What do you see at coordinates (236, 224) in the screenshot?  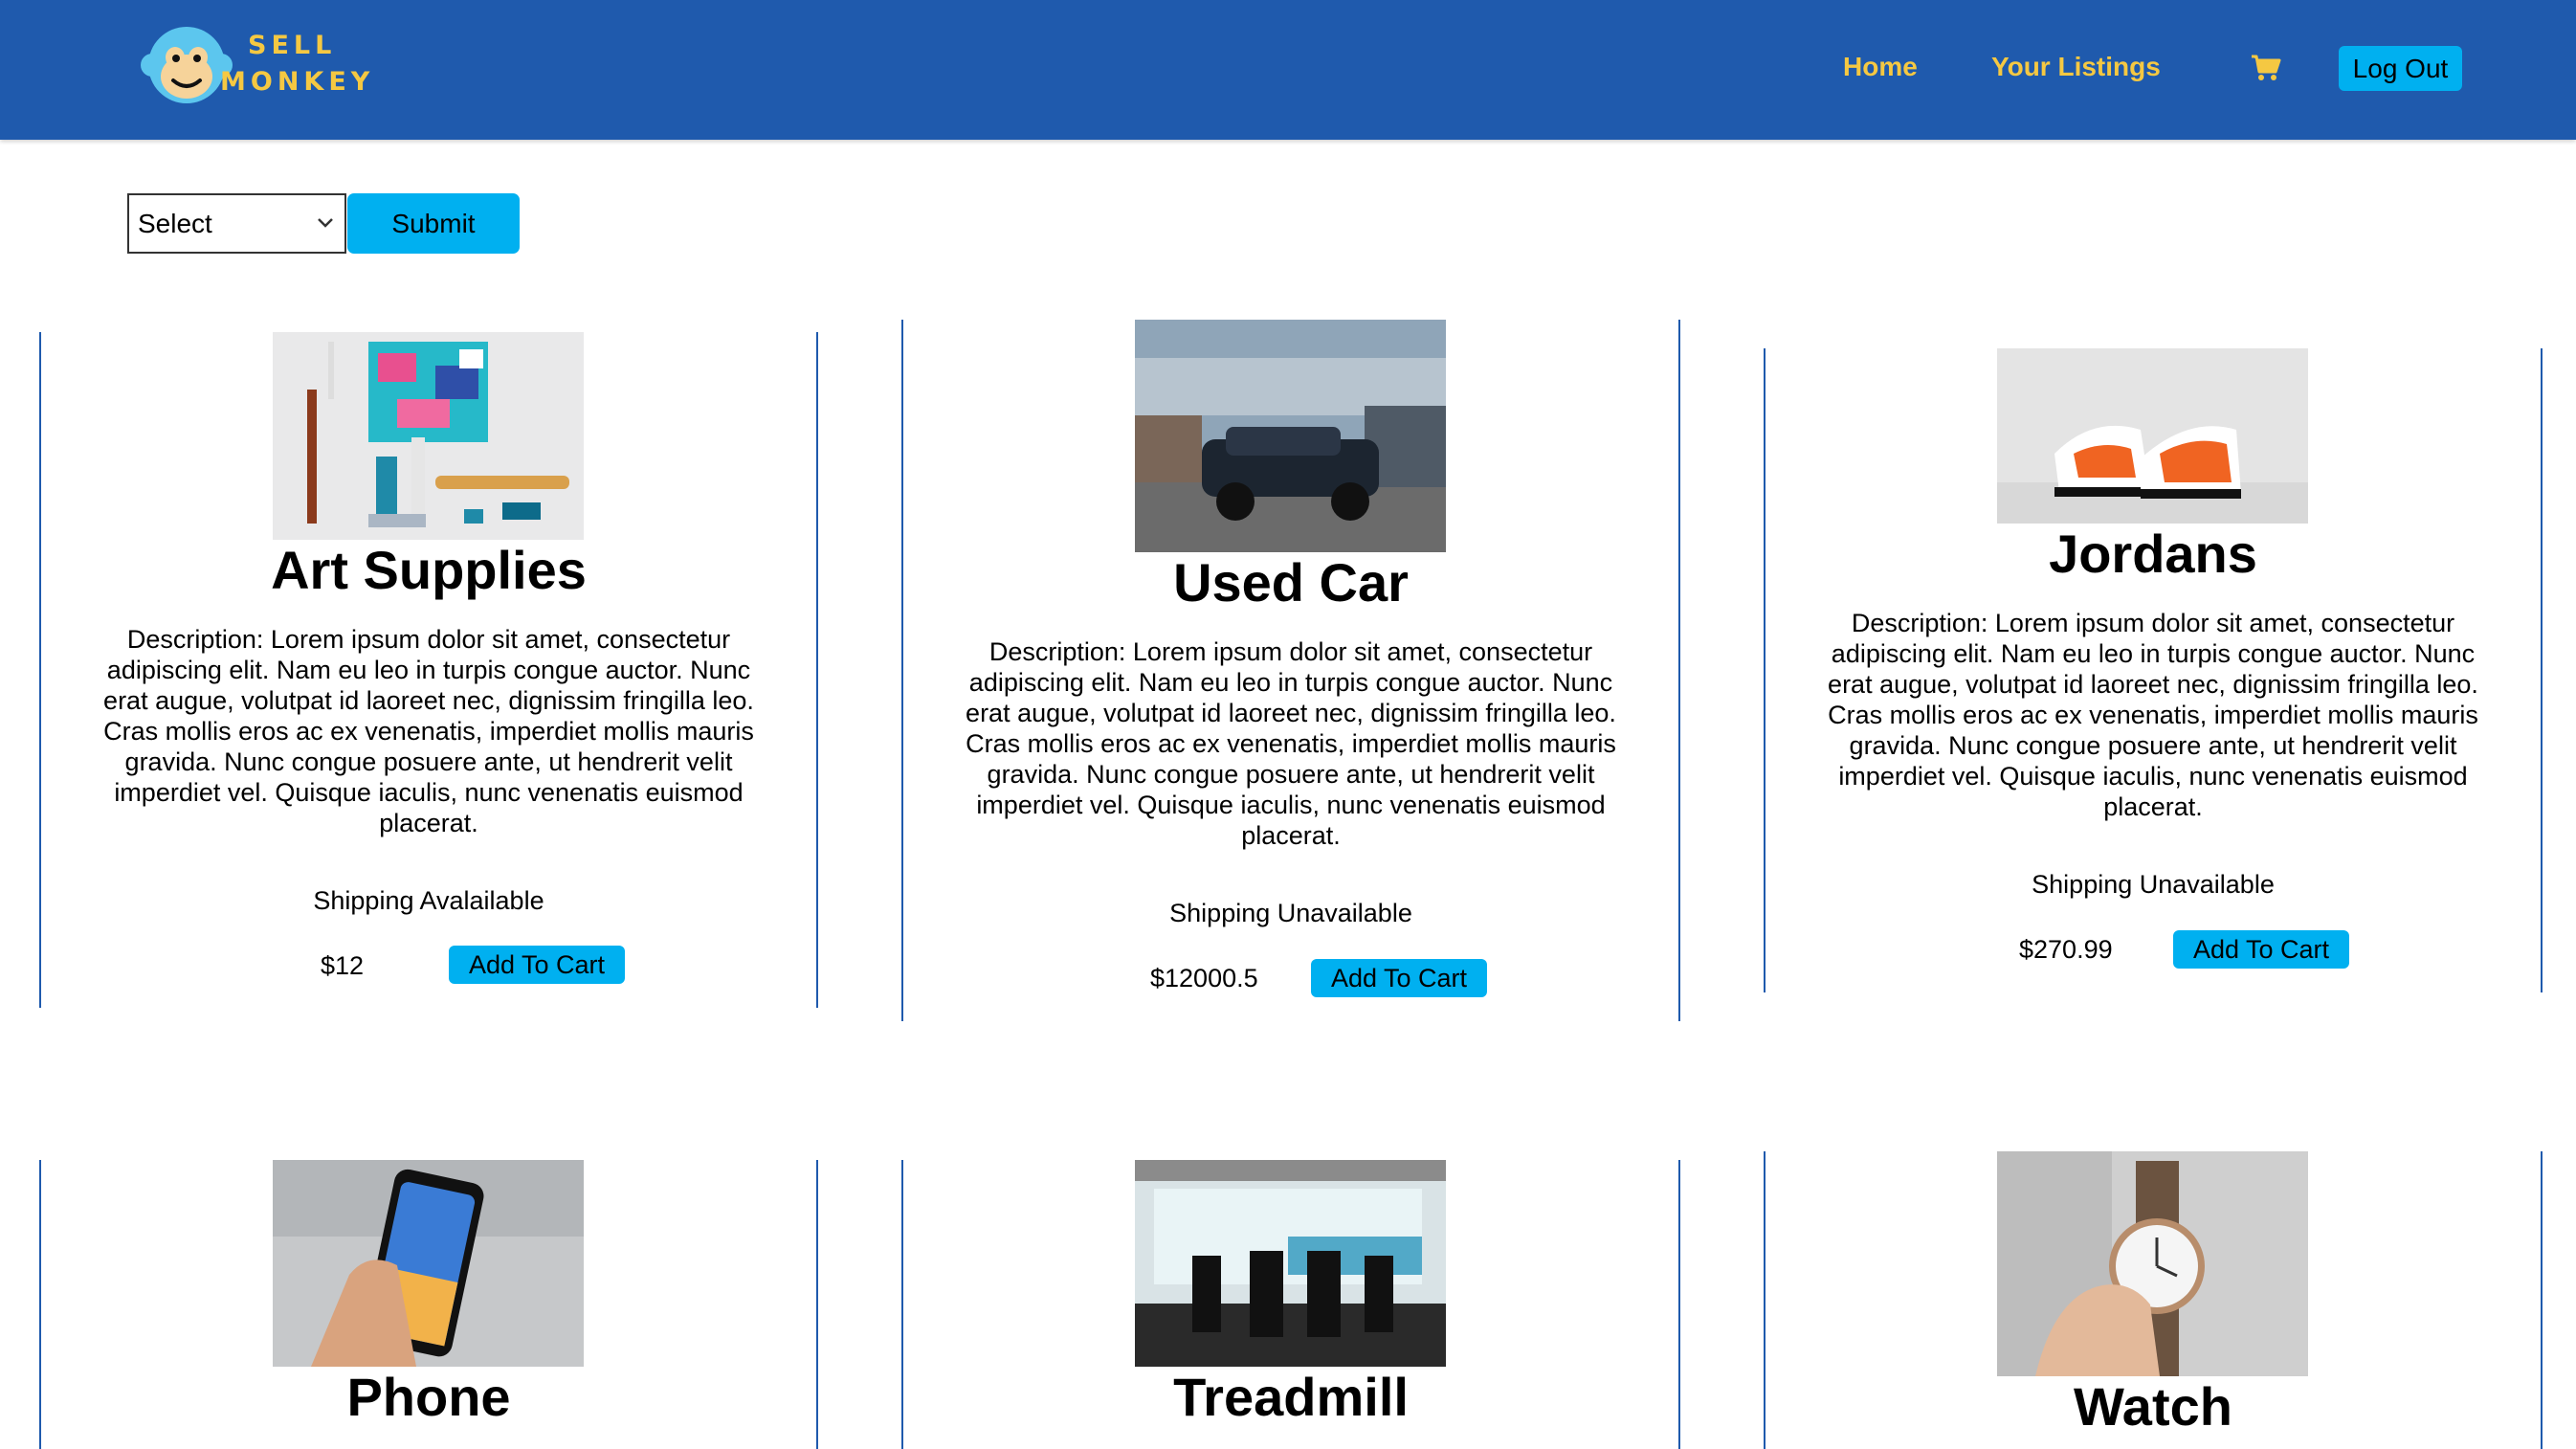 I see `category-select: Select` at bounding box center [236, 224].